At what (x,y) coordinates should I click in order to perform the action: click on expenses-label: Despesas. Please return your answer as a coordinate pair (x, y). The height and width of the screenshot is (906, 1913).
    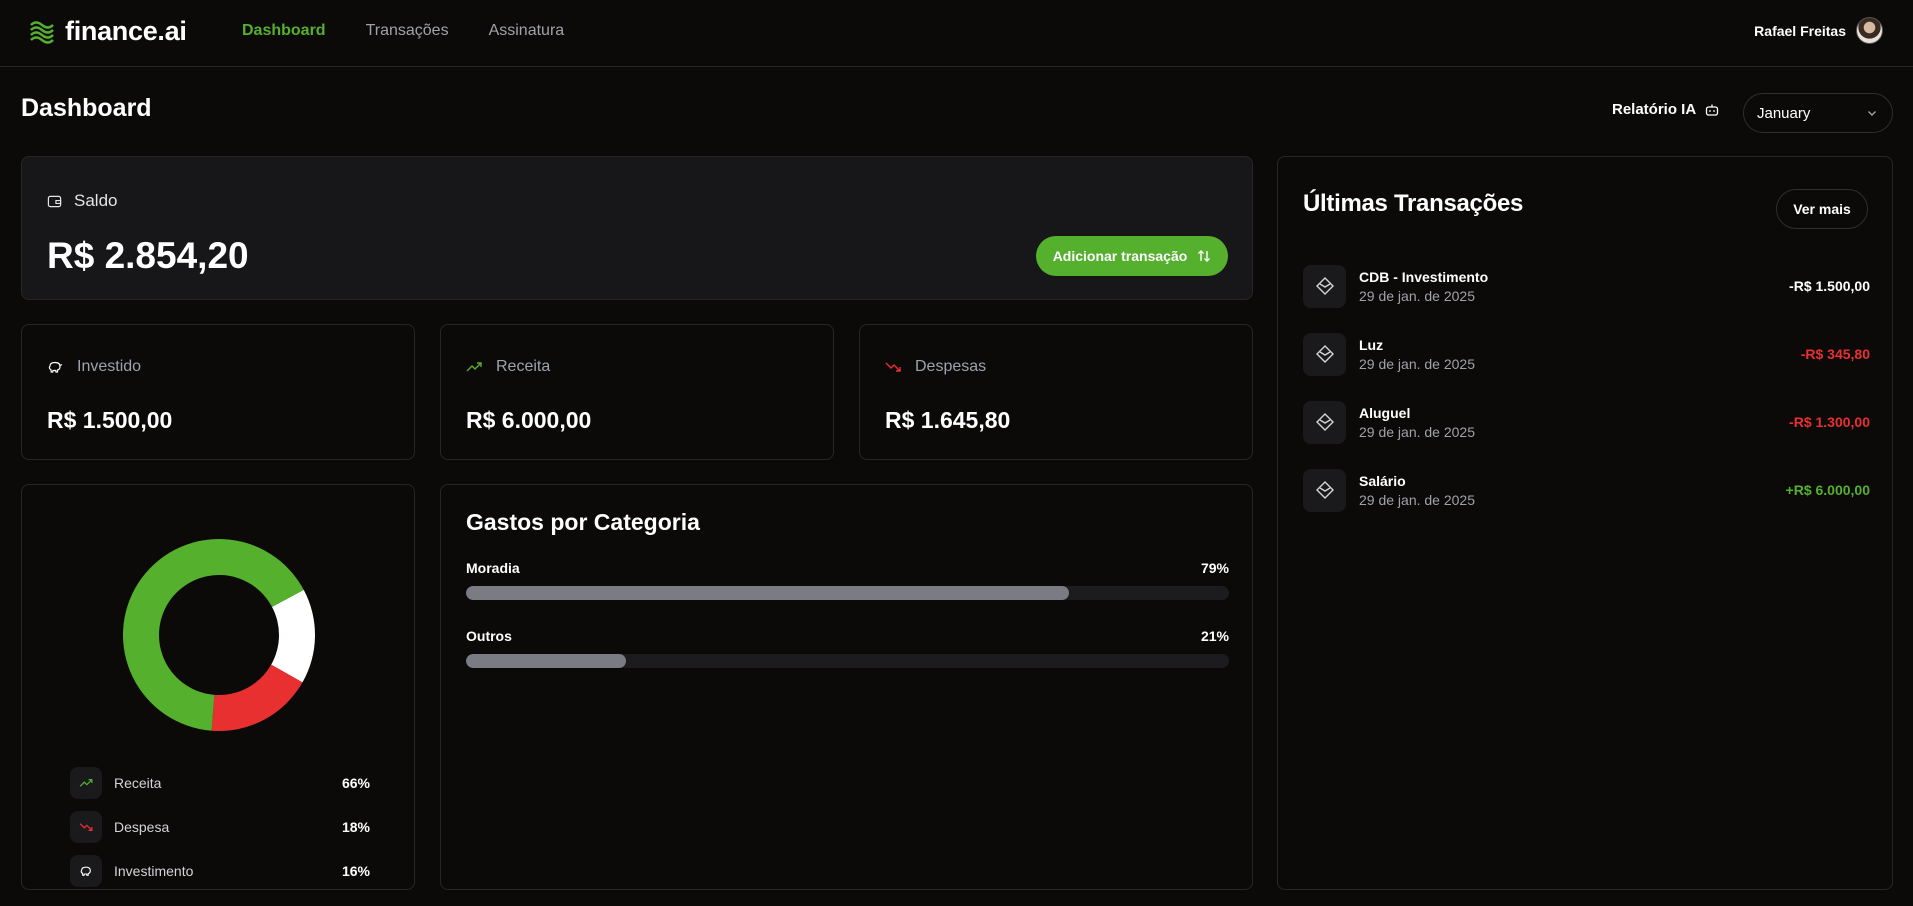
    Looking at the image, I should click on (951, 366).